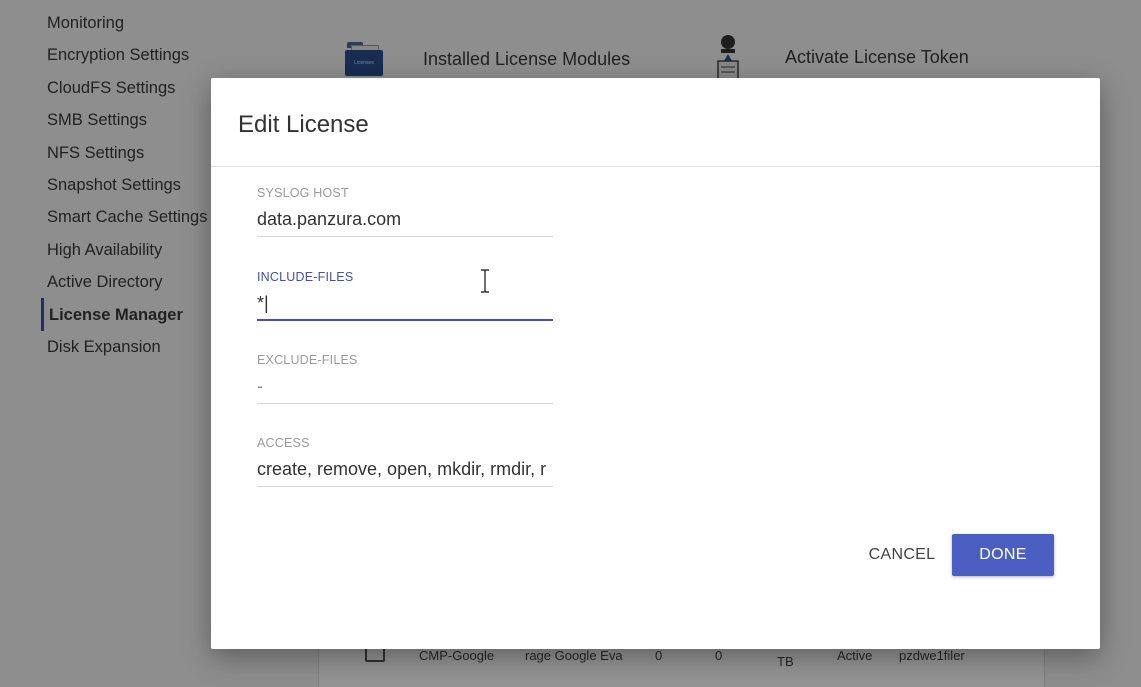  I want to click on dialog-title: Edit License, so click(303, 124).